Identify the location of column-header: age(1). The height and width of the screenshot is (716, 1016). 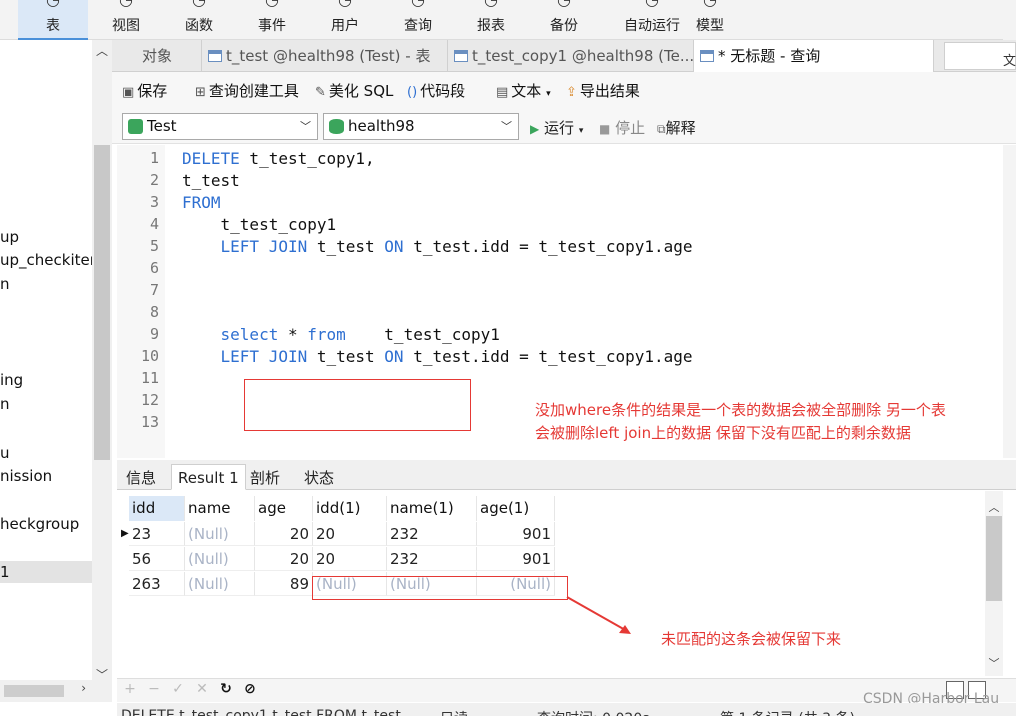
(516, 508).